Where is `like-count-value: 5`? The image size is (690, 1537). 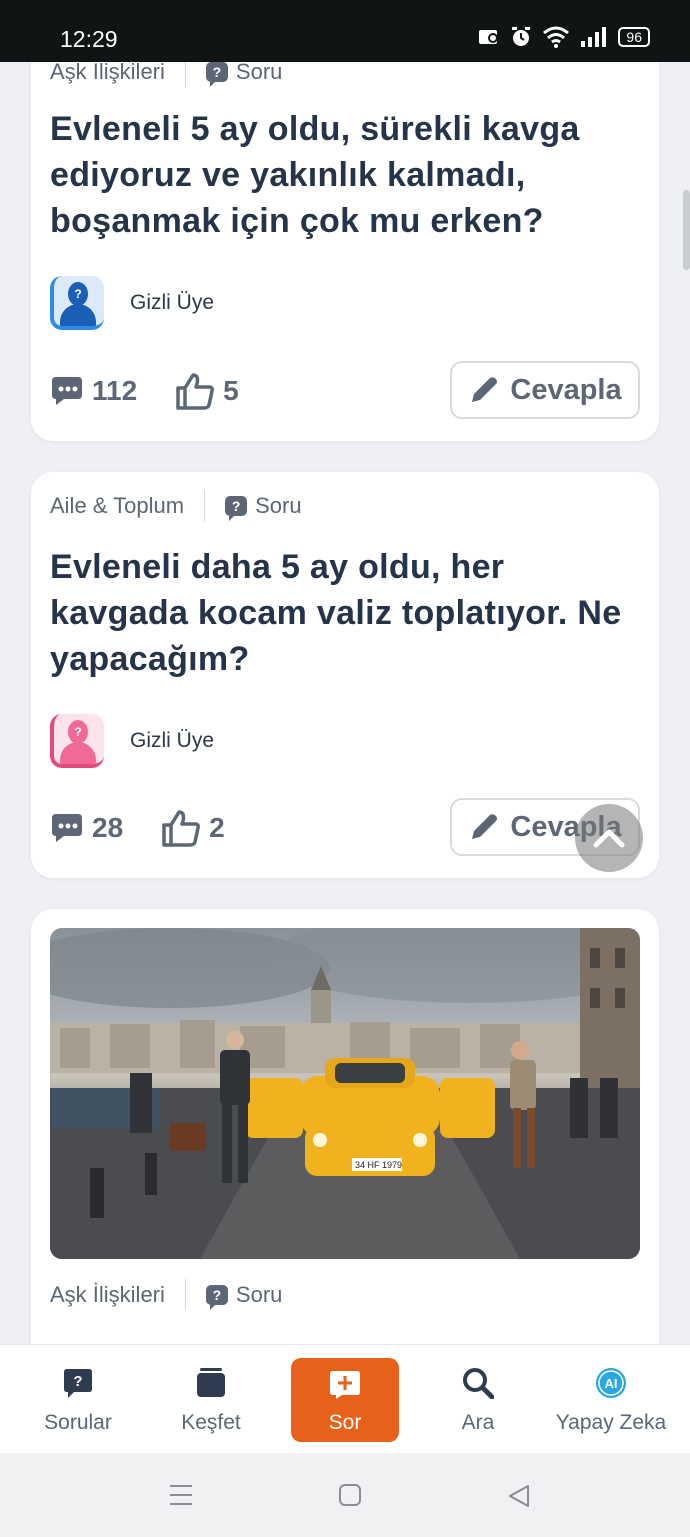
like-count-value: 5 is located at coordinates (231, 390).